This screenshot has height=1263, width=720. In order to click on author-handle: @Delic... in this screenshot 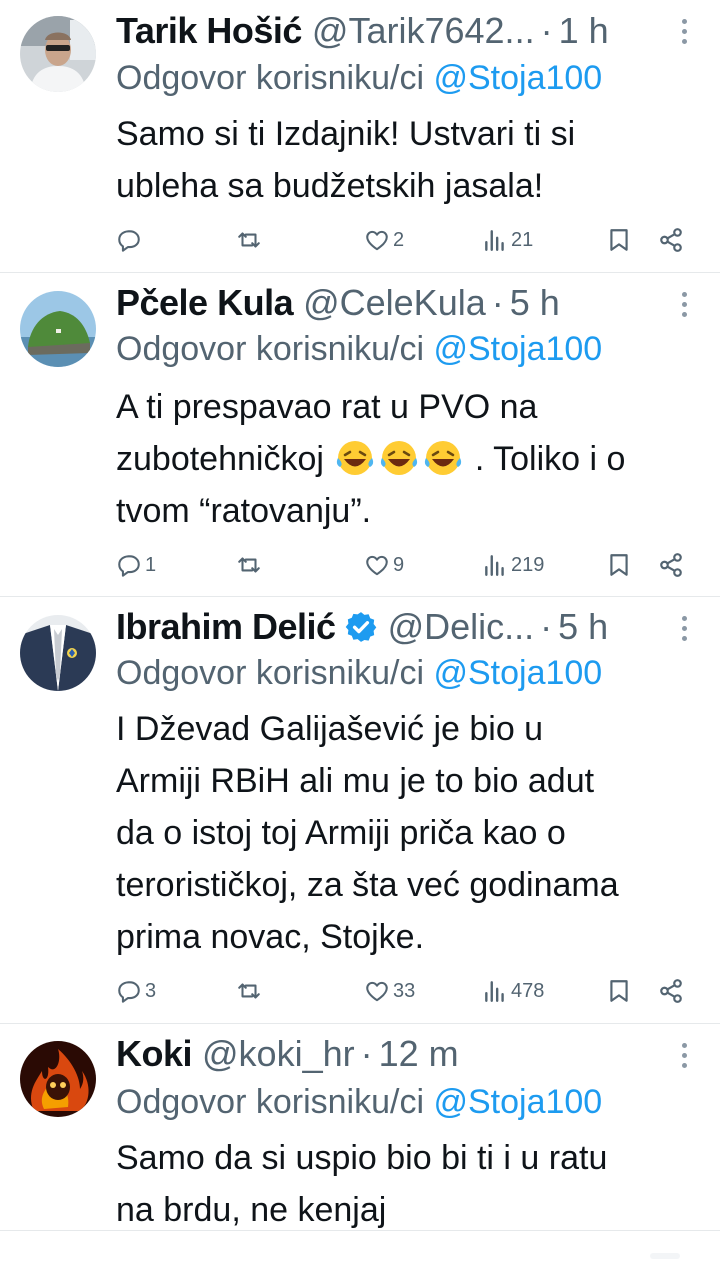, I will do `click(461, 627)`.